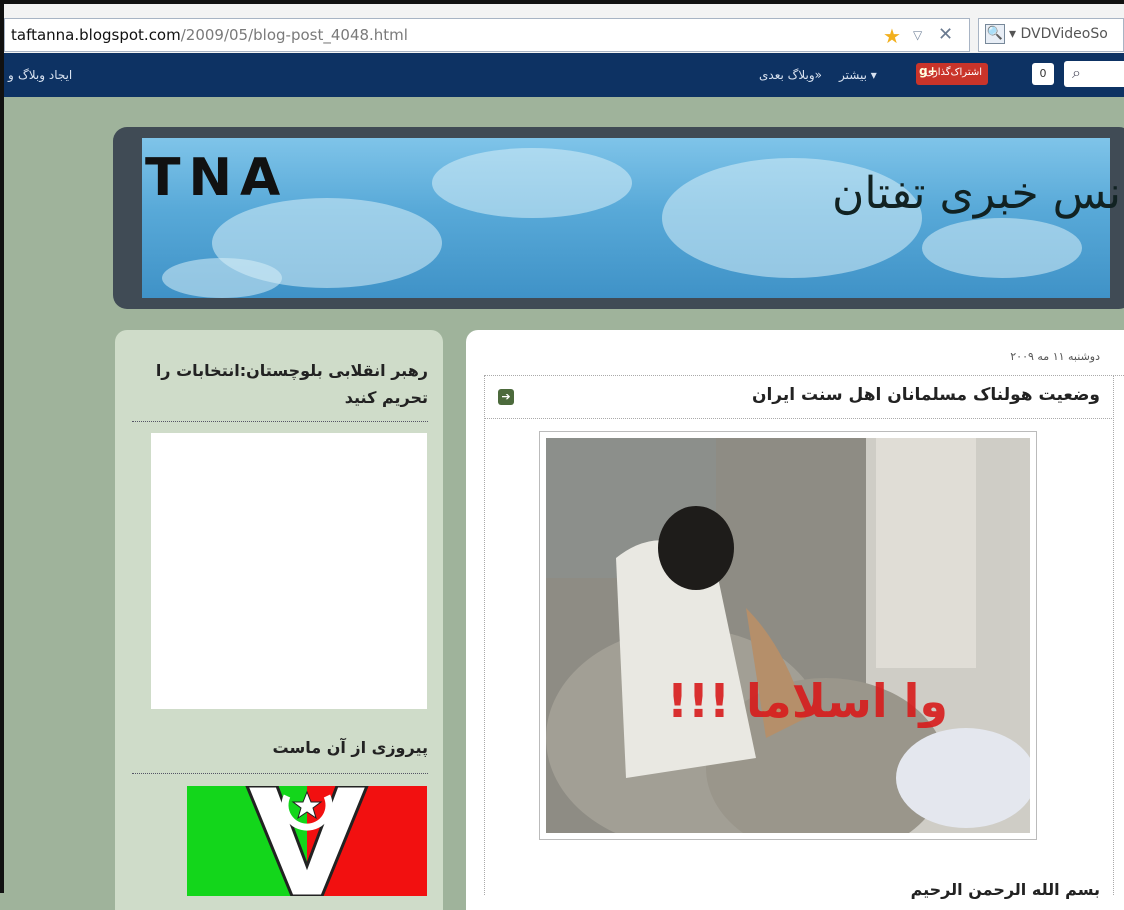  I want to click on blog-logo: TNA, so click(217, 178).